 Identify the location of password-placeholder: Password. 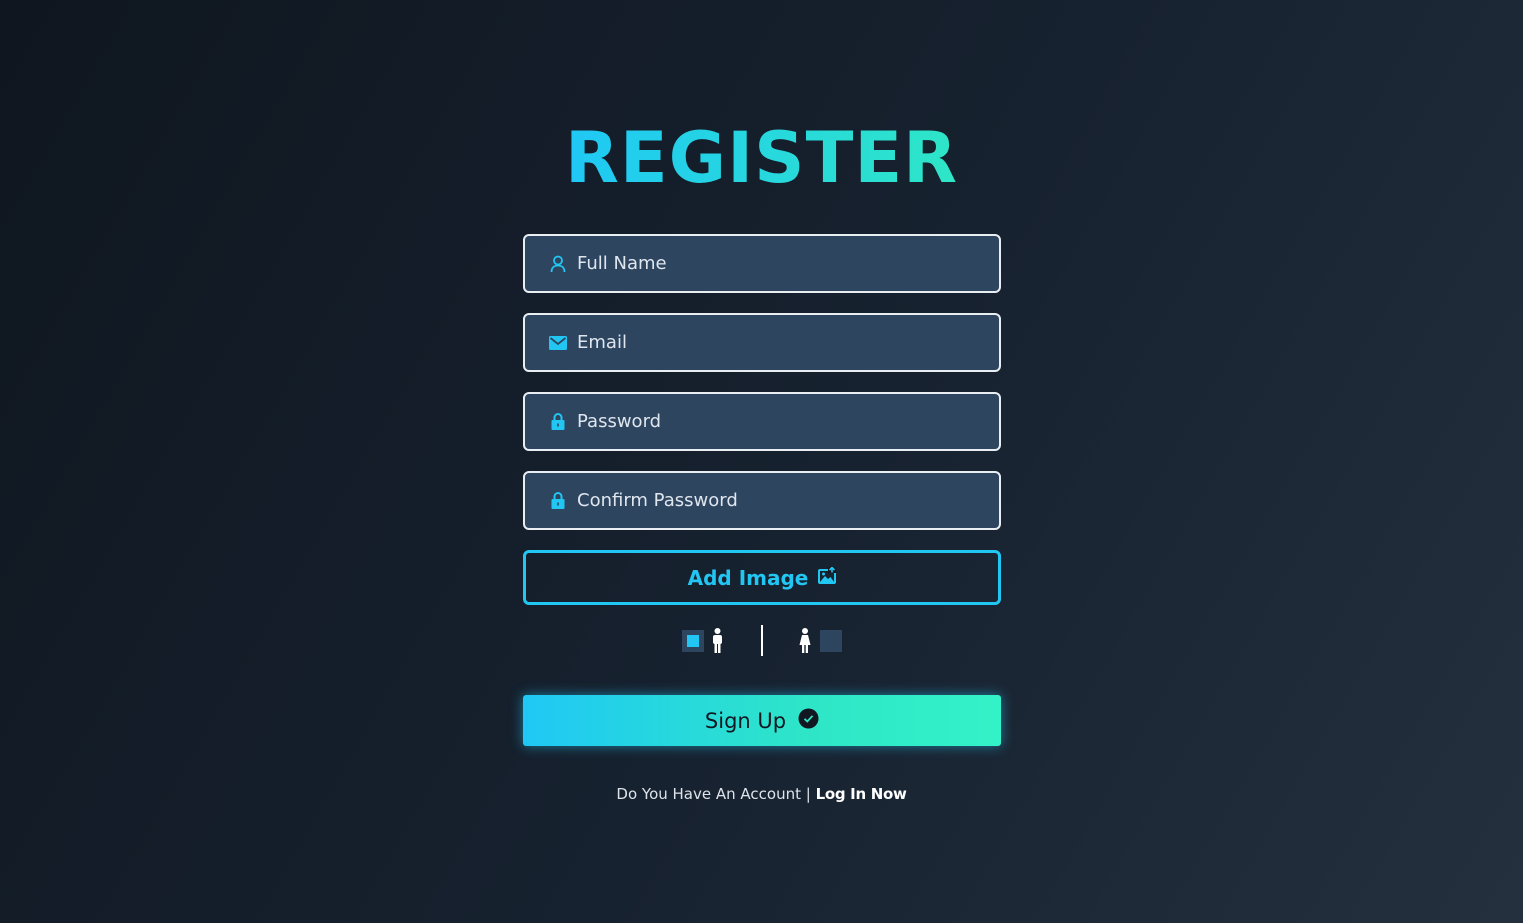
(619, 421).